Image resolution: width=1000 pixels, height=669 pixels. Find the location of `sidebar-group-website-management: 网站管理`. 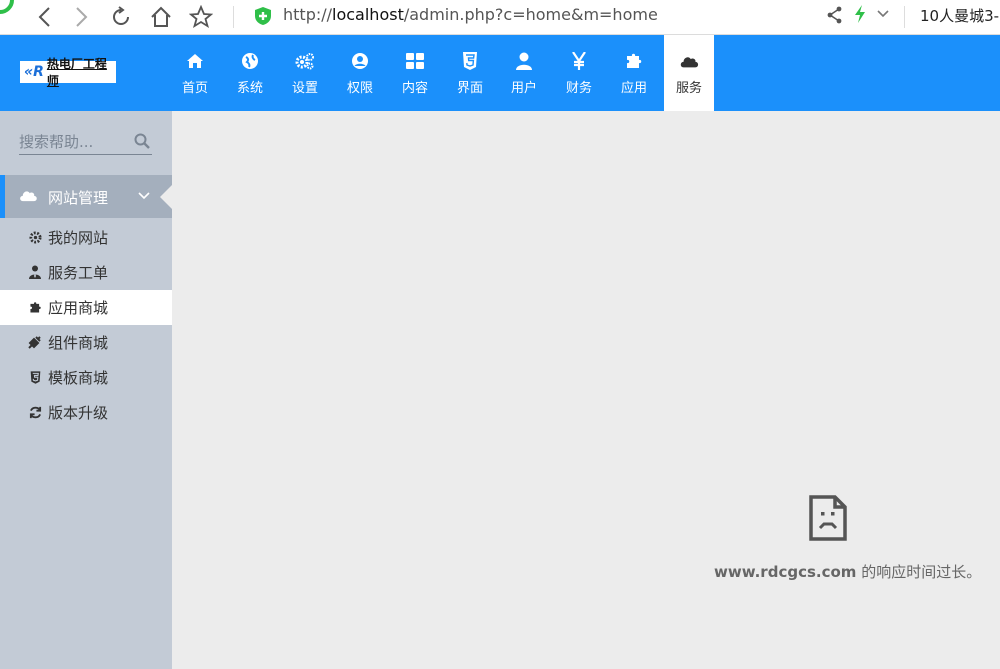

sidebar-group-website-management: 网站管理 is located at coordinates (86, 196).